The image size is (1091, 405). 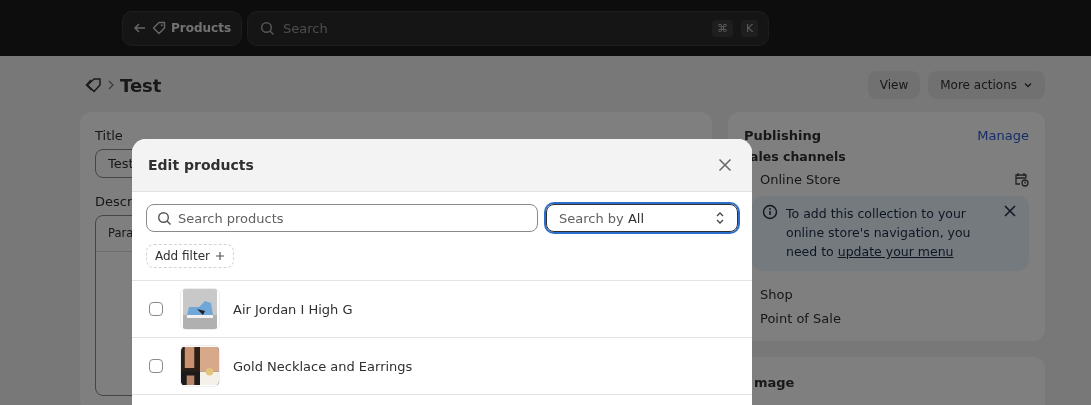 What do you see at coordinates (774, 382) in the screenshot?
I see `card-title: mage` at bounding box center [774, 382].